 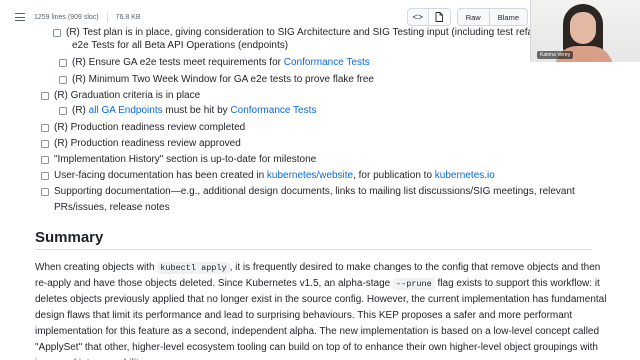 I want to click on file-size: 76.8 KB, so click(x=128, y=17).